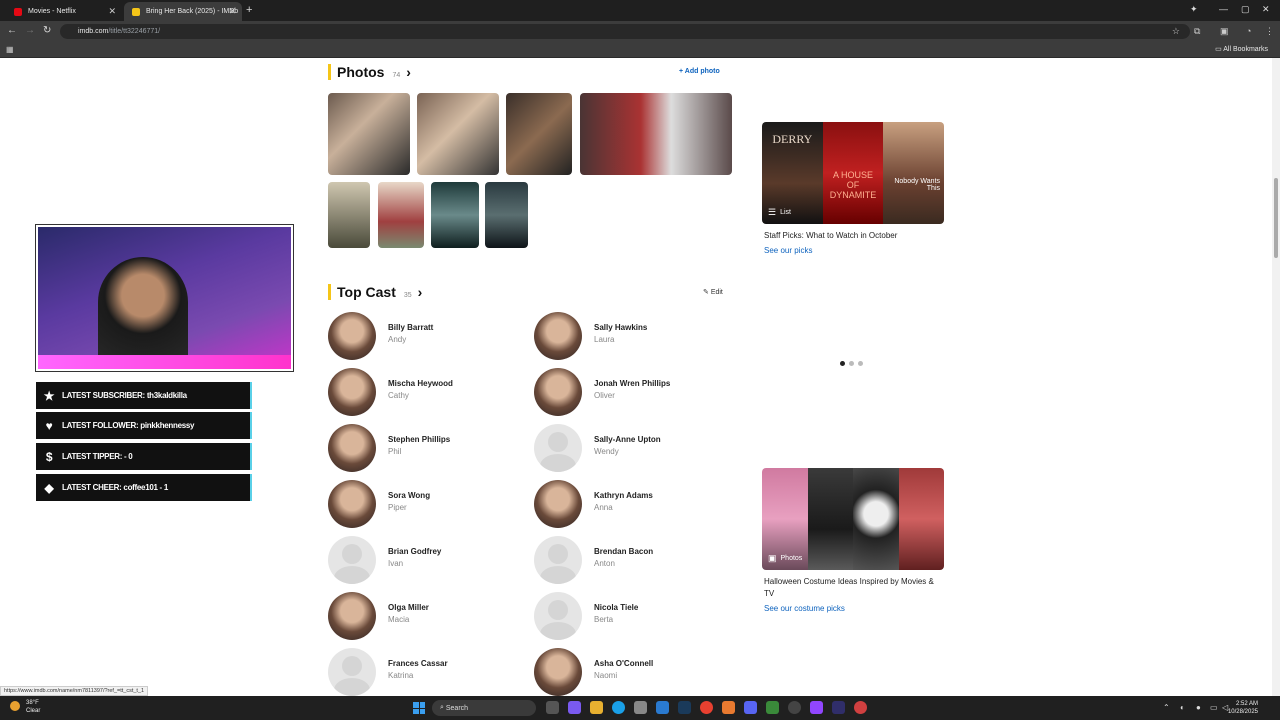 This screenshot has height=720, width=1280. I want to click on forward-button: →, so click(30, 30).